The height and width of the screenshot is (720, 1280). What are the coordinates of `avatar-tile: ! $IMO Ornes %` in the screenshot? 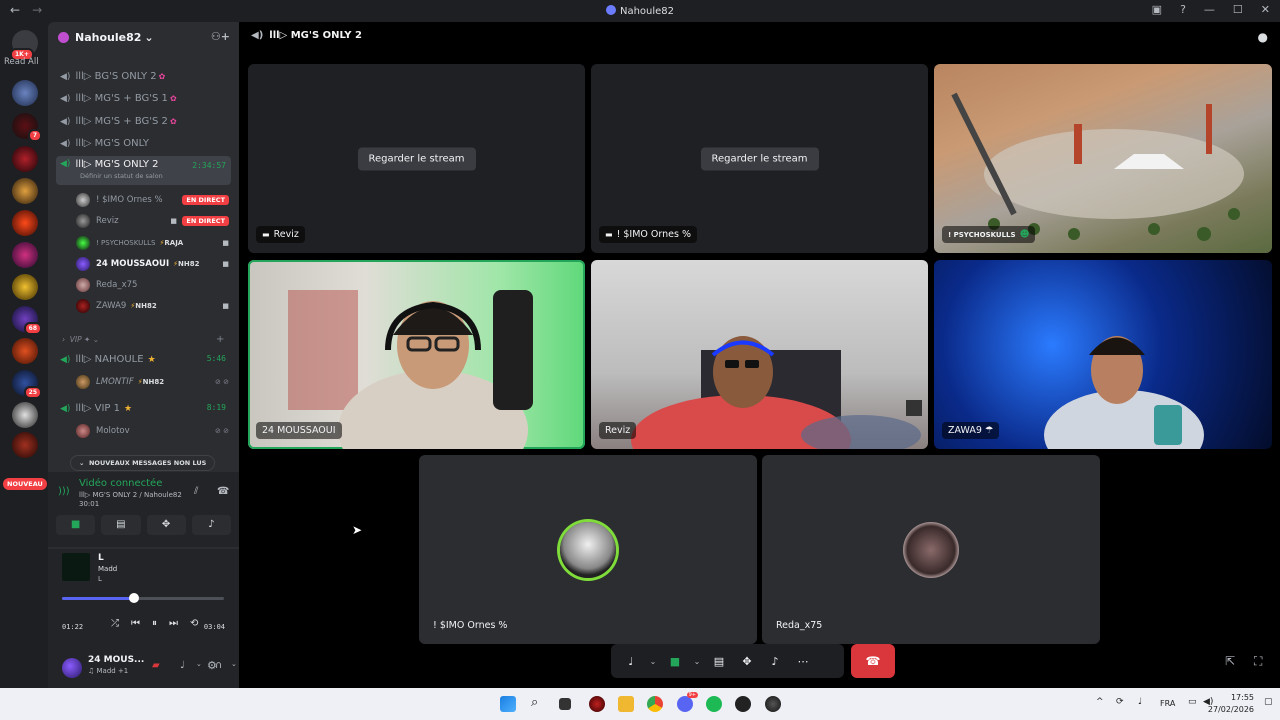 It's located at (588, 549).